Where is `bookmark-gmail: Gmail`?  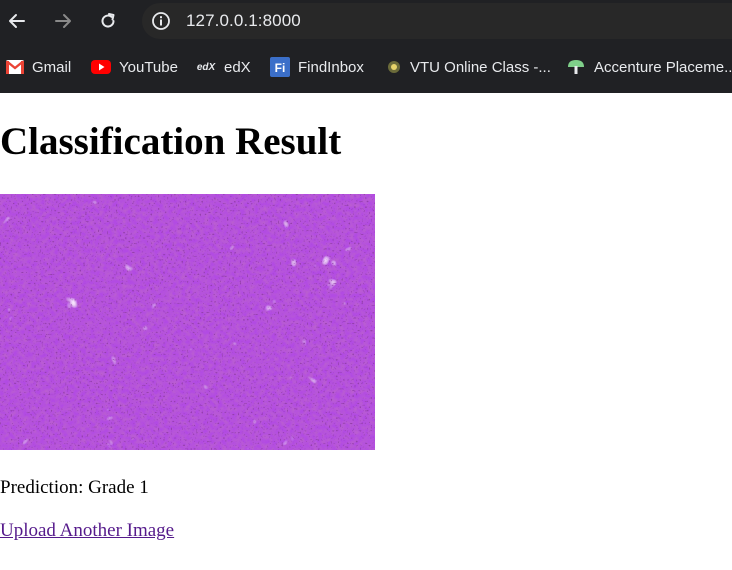
bookmark-gmail: Gmail is located at coordinates (38, 67).